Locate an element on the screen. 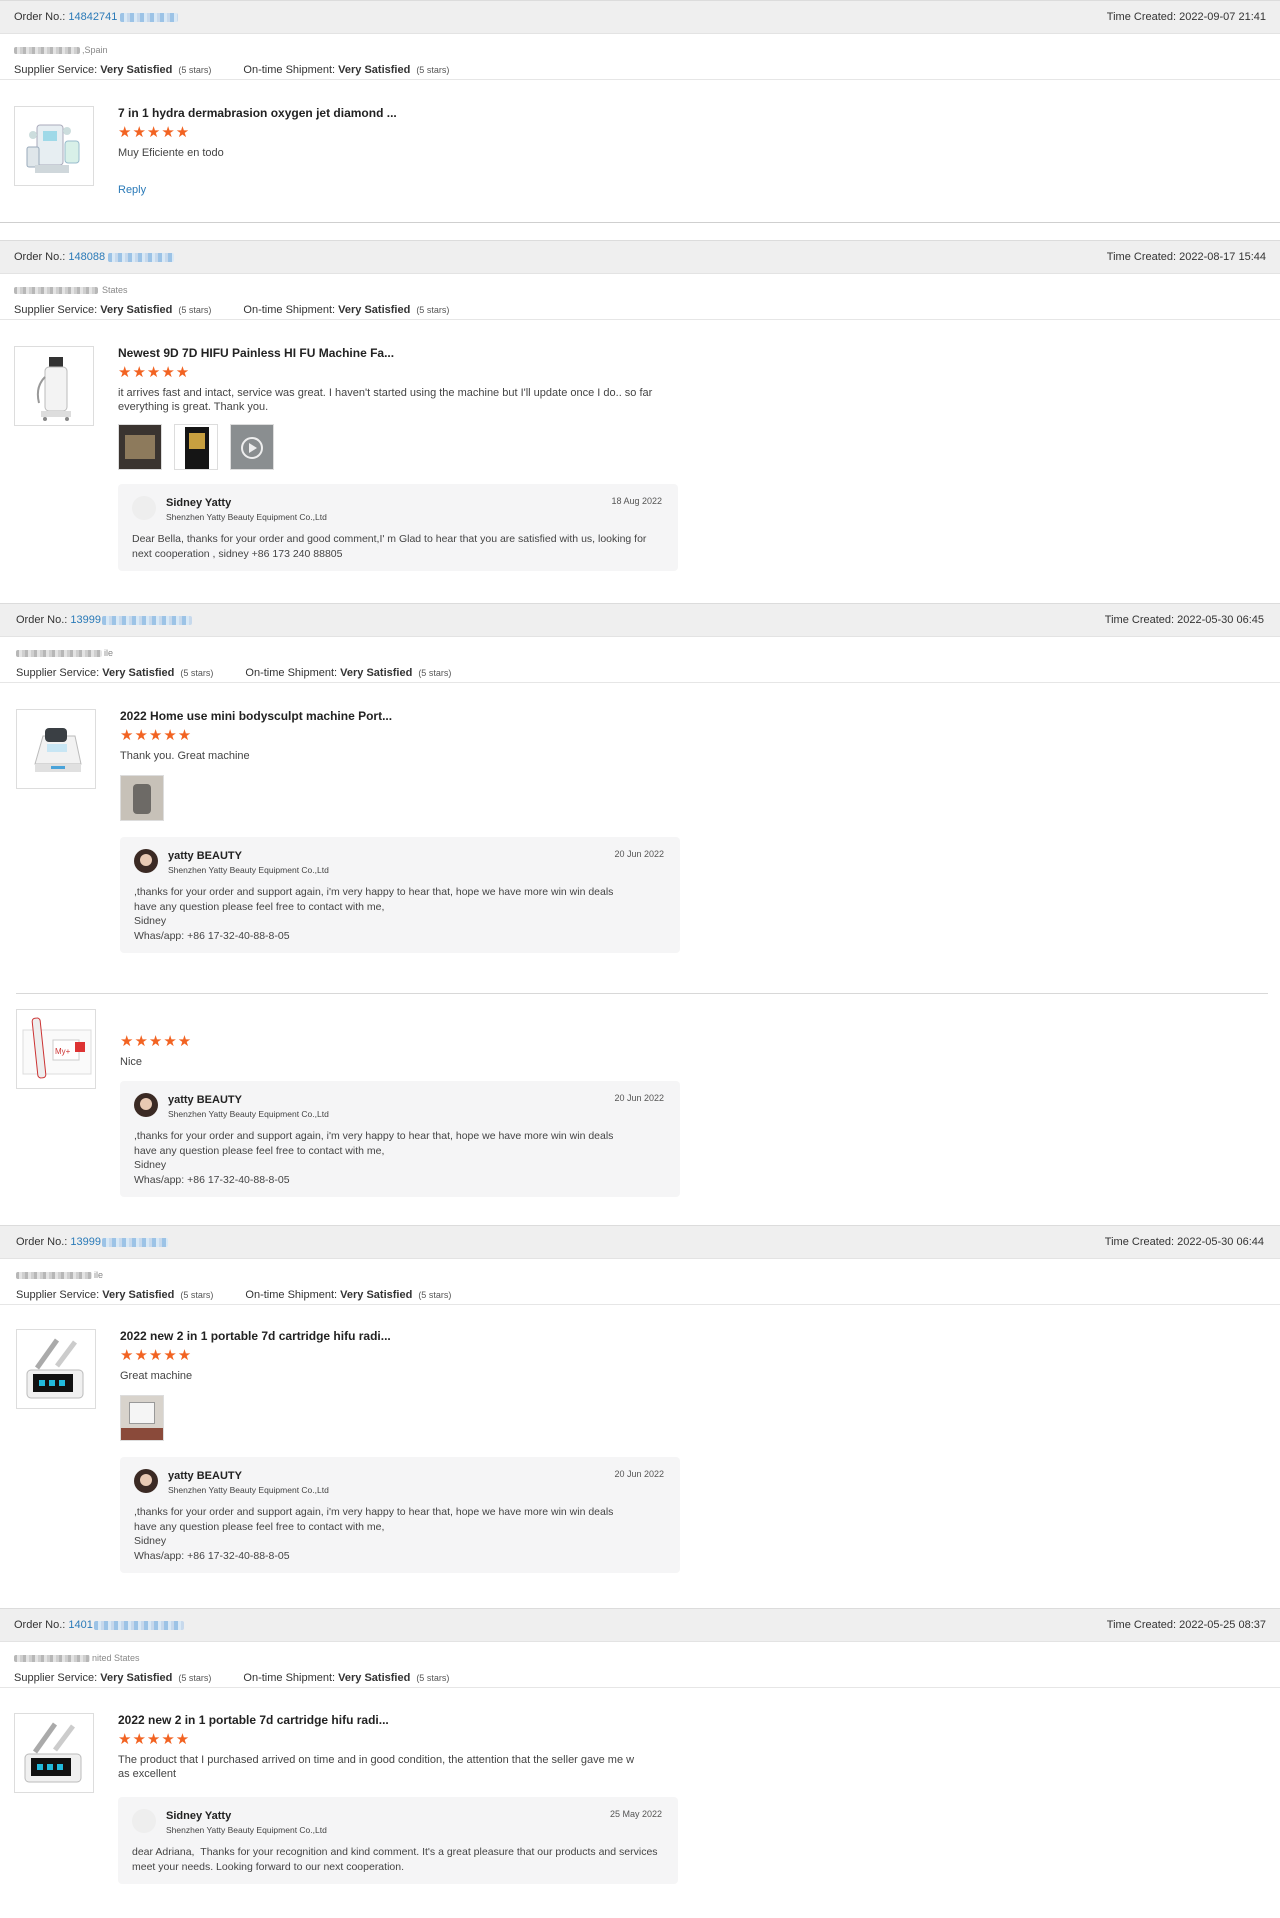 This screenshot has width=1280, height=1918. reply-author: Sidney Yatty is located at coordinates (199, 503).